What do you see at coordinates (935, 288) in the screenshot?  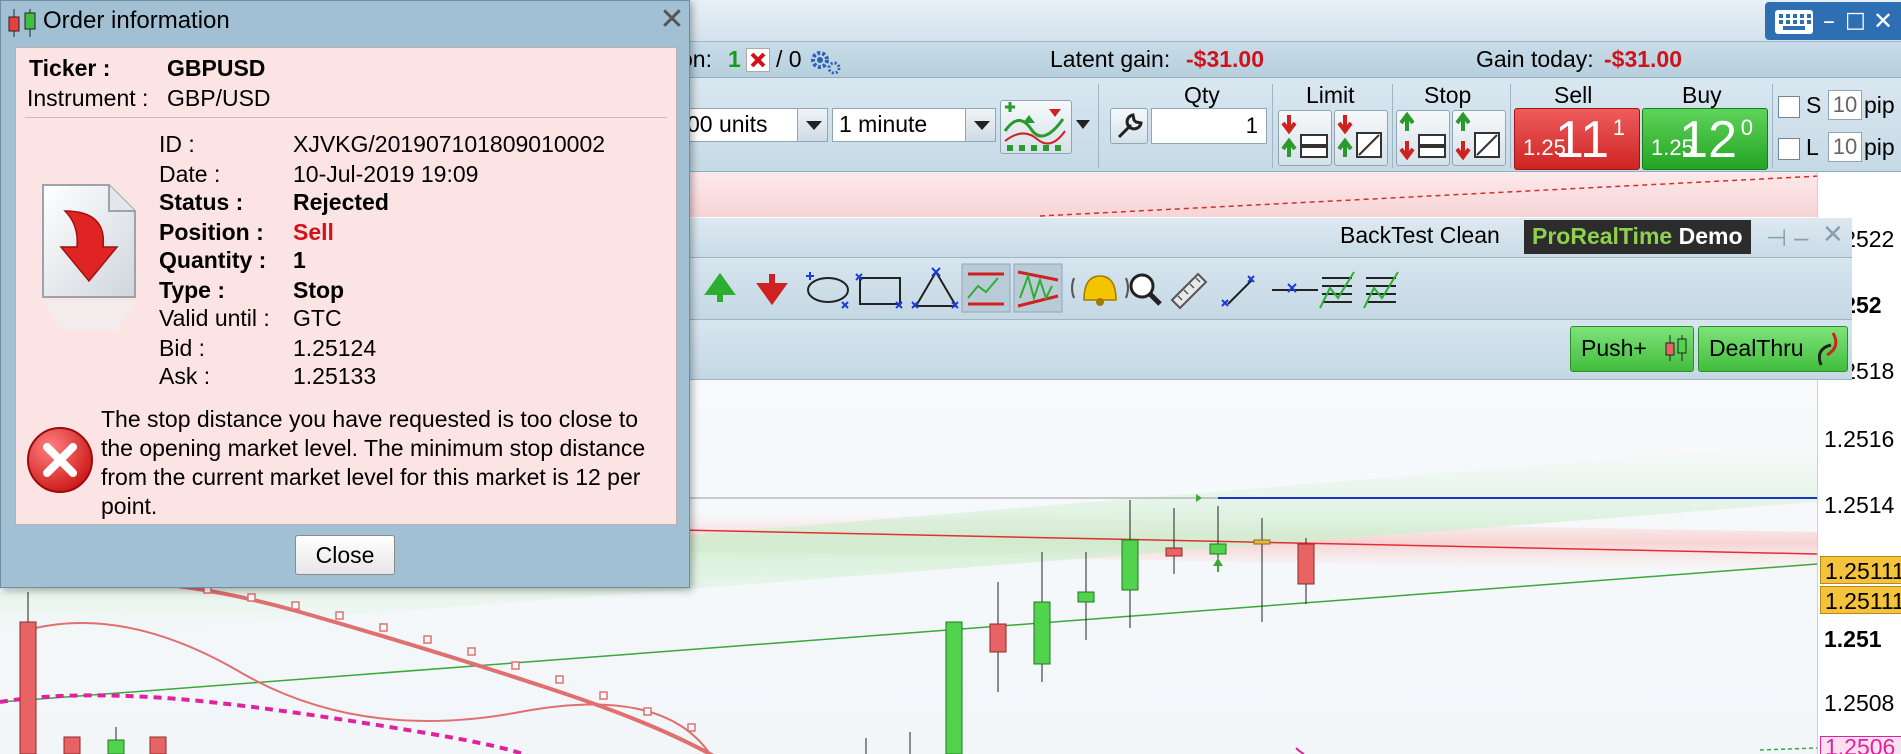 I see `triangle-icon` at bounding box center [935, 288].